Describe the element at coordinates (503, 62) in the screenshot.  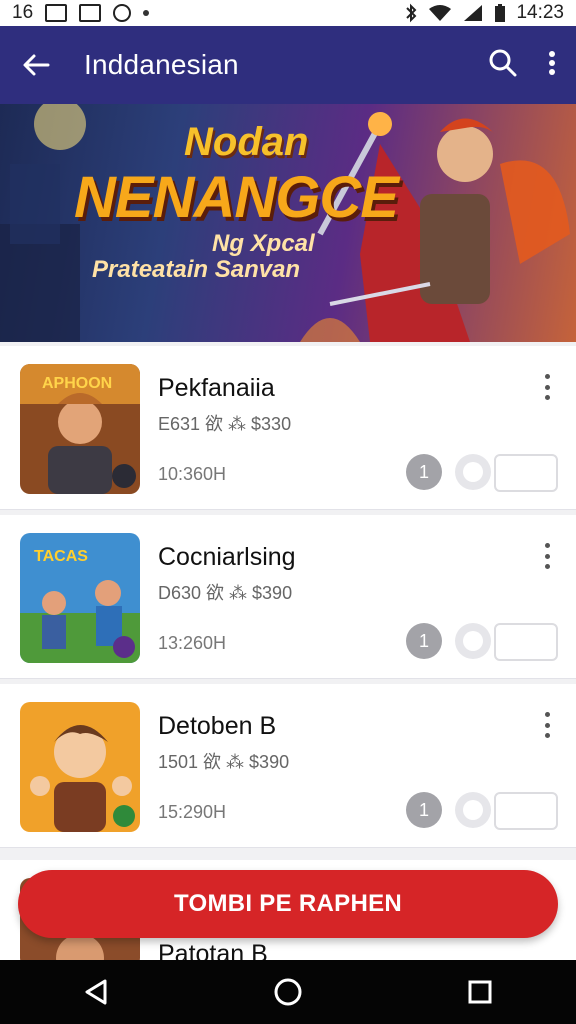
I see `search-icon` at that location.